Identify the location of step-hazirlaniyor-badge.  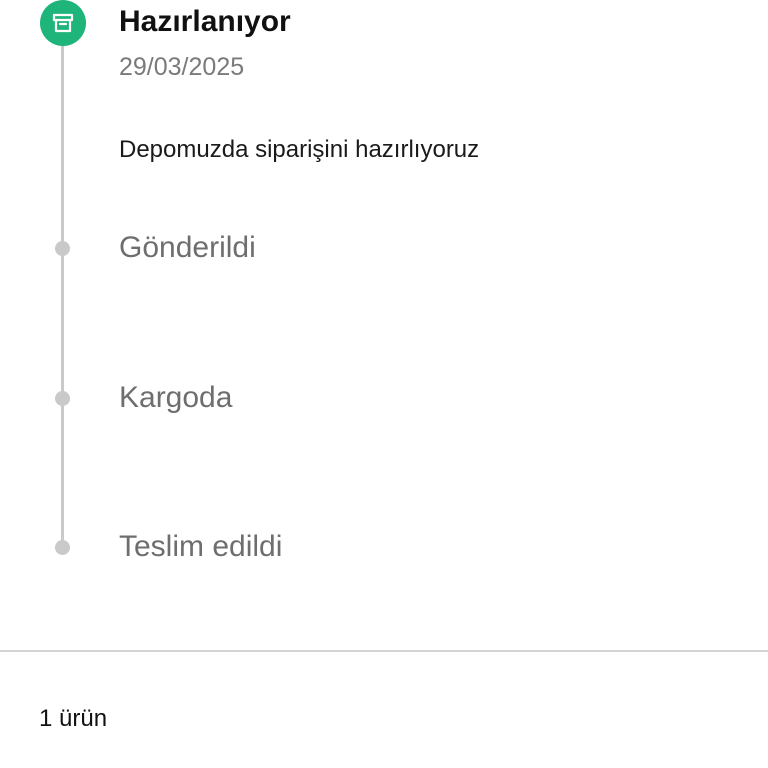
(63, 23).